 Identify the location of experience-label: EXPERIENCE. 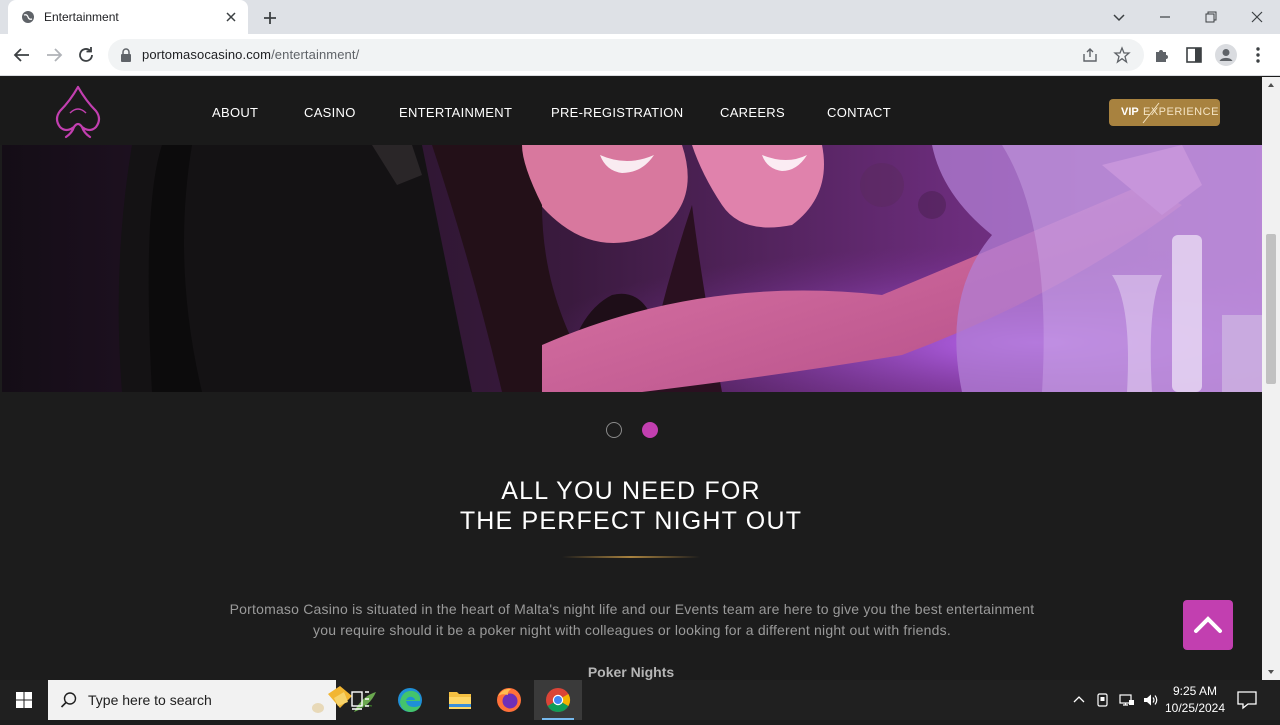
(1181, 112).